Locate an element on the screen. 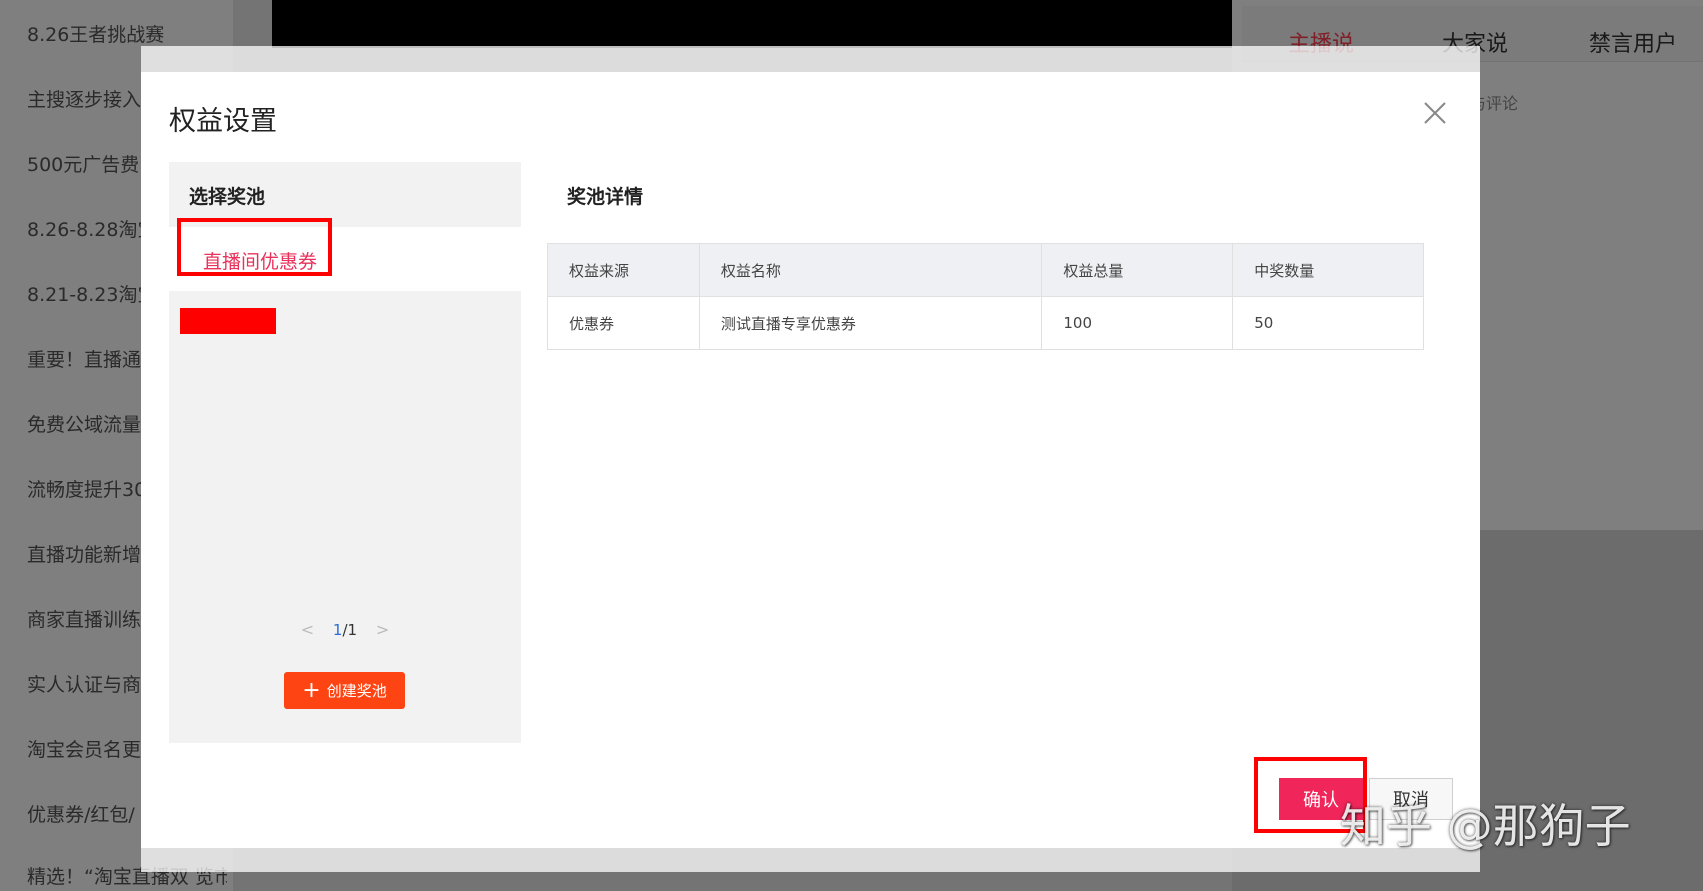  table-cell: 测试直播专享优惠券 is located at coordinates (870, 323).